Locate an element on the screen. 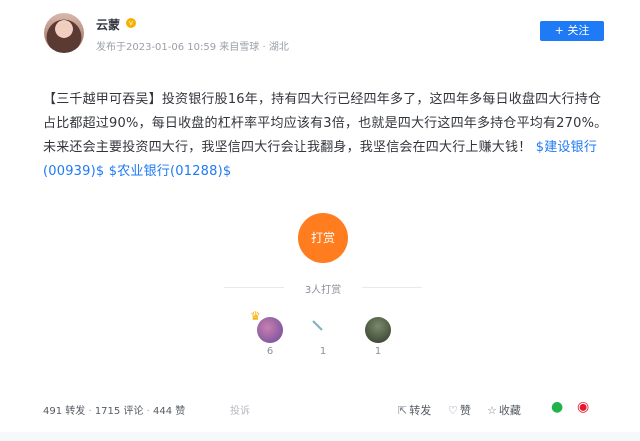 The image size is (640, 441). follow-button: + 关注 is located at coordinates (572, 31).